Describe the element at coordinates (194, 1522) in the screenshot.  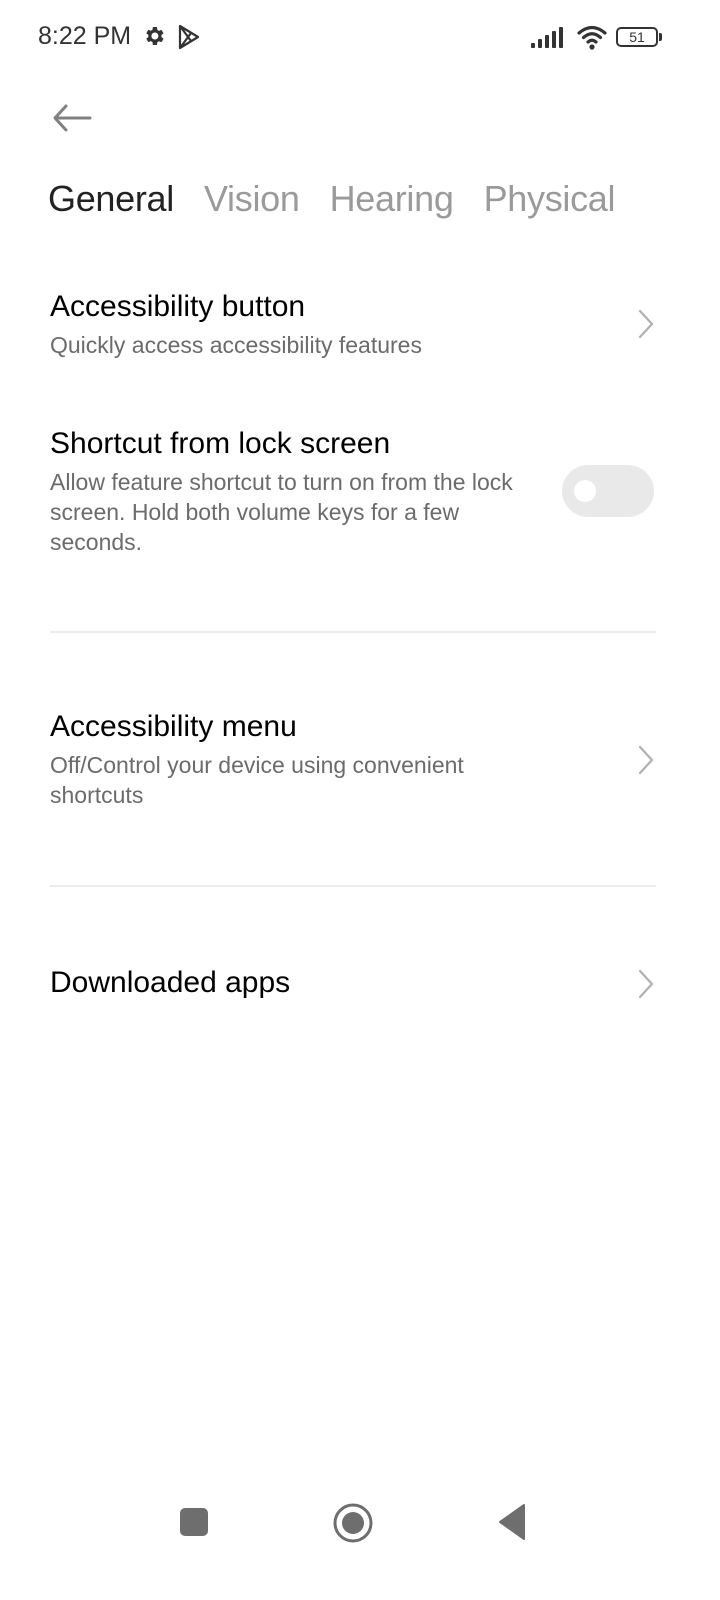
I see `recents-square-icon` at that location.